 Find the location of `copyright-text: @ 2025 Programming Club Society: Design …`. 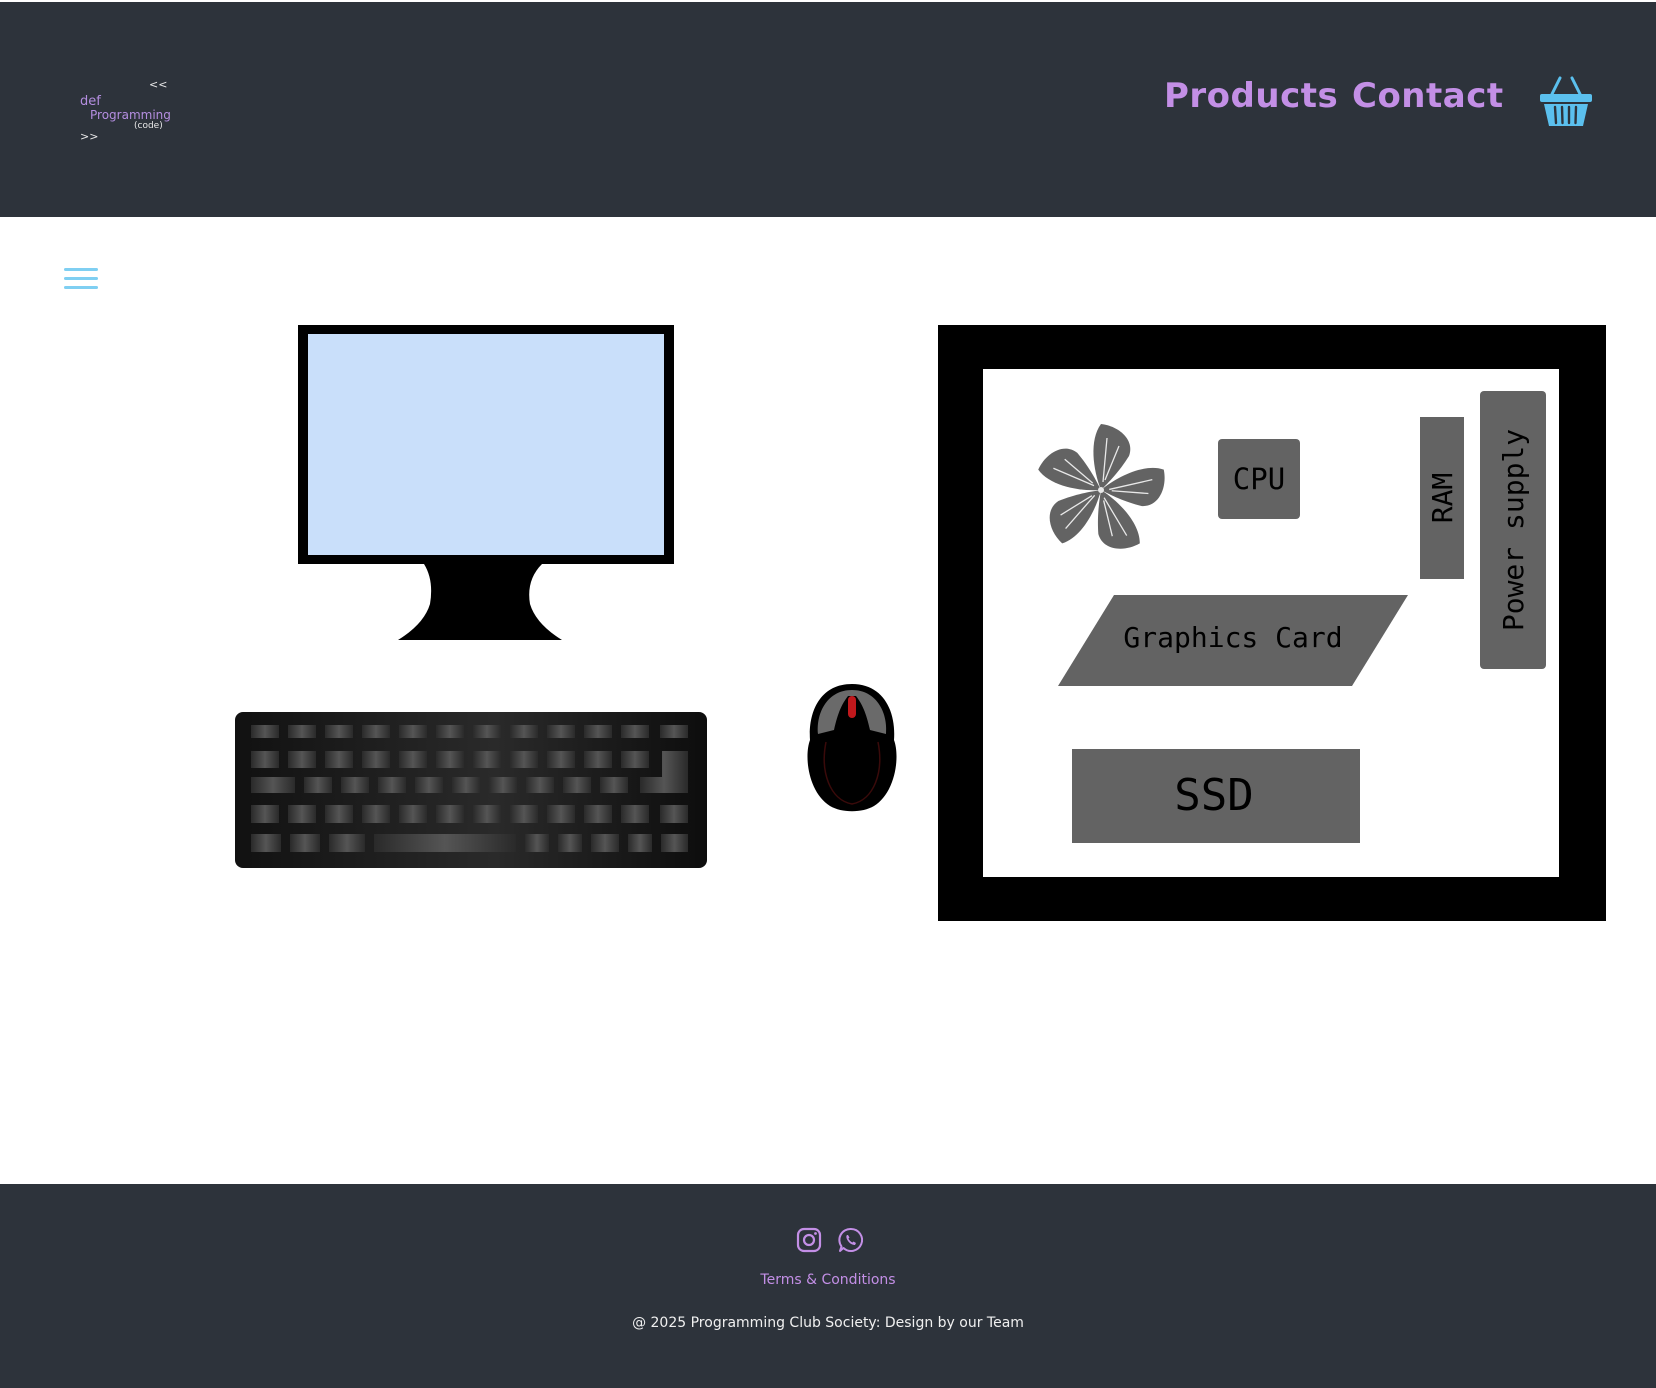

copyright-text: @ 2025 Programming Club Society: Design … is located at coordinates (828, 1323).